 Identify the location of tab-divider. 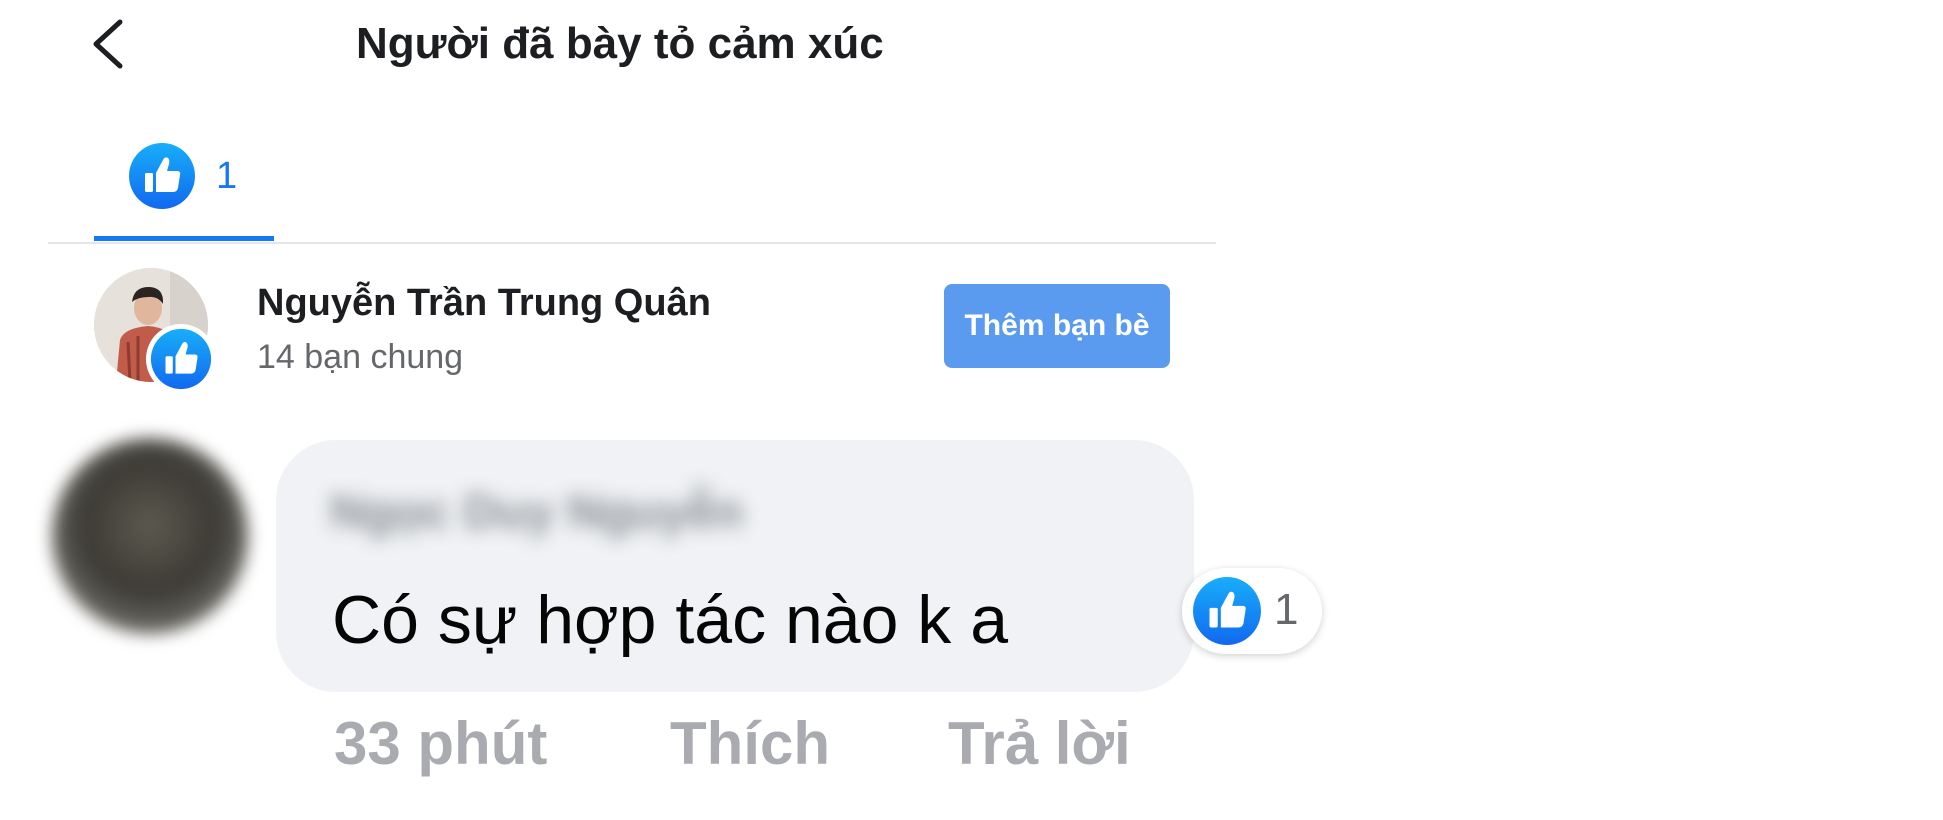
(632, 243).